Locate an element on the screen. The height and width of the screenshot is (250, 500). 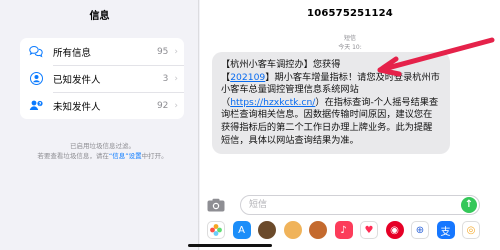
message-input-placeholder: 短信 is located at coordinates (258, 205).